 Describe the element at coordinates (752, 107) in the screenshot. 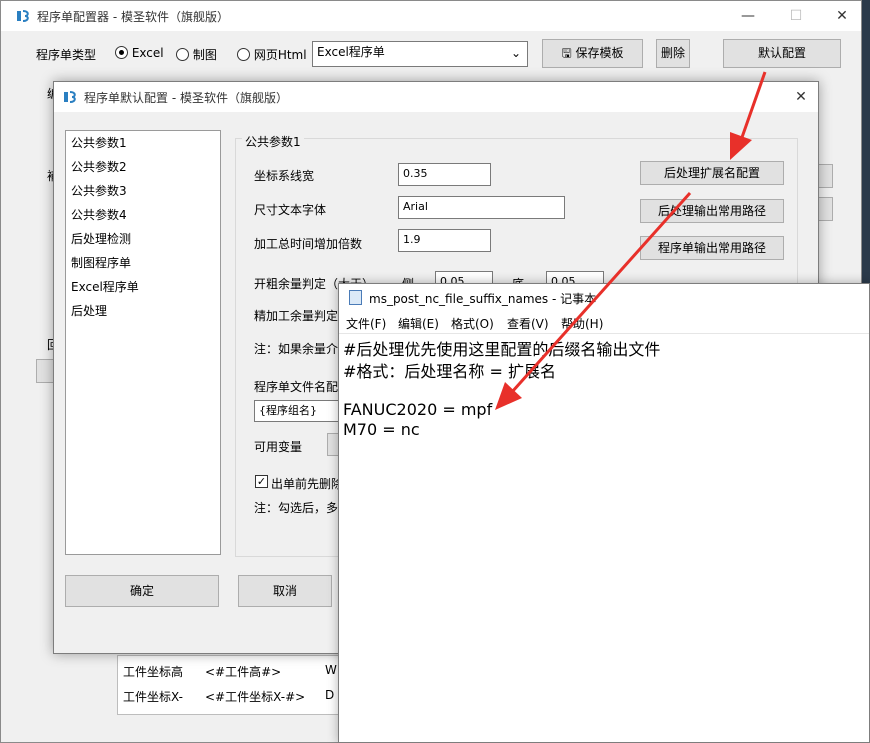

I see `arrow-to-ext-config` at that location.